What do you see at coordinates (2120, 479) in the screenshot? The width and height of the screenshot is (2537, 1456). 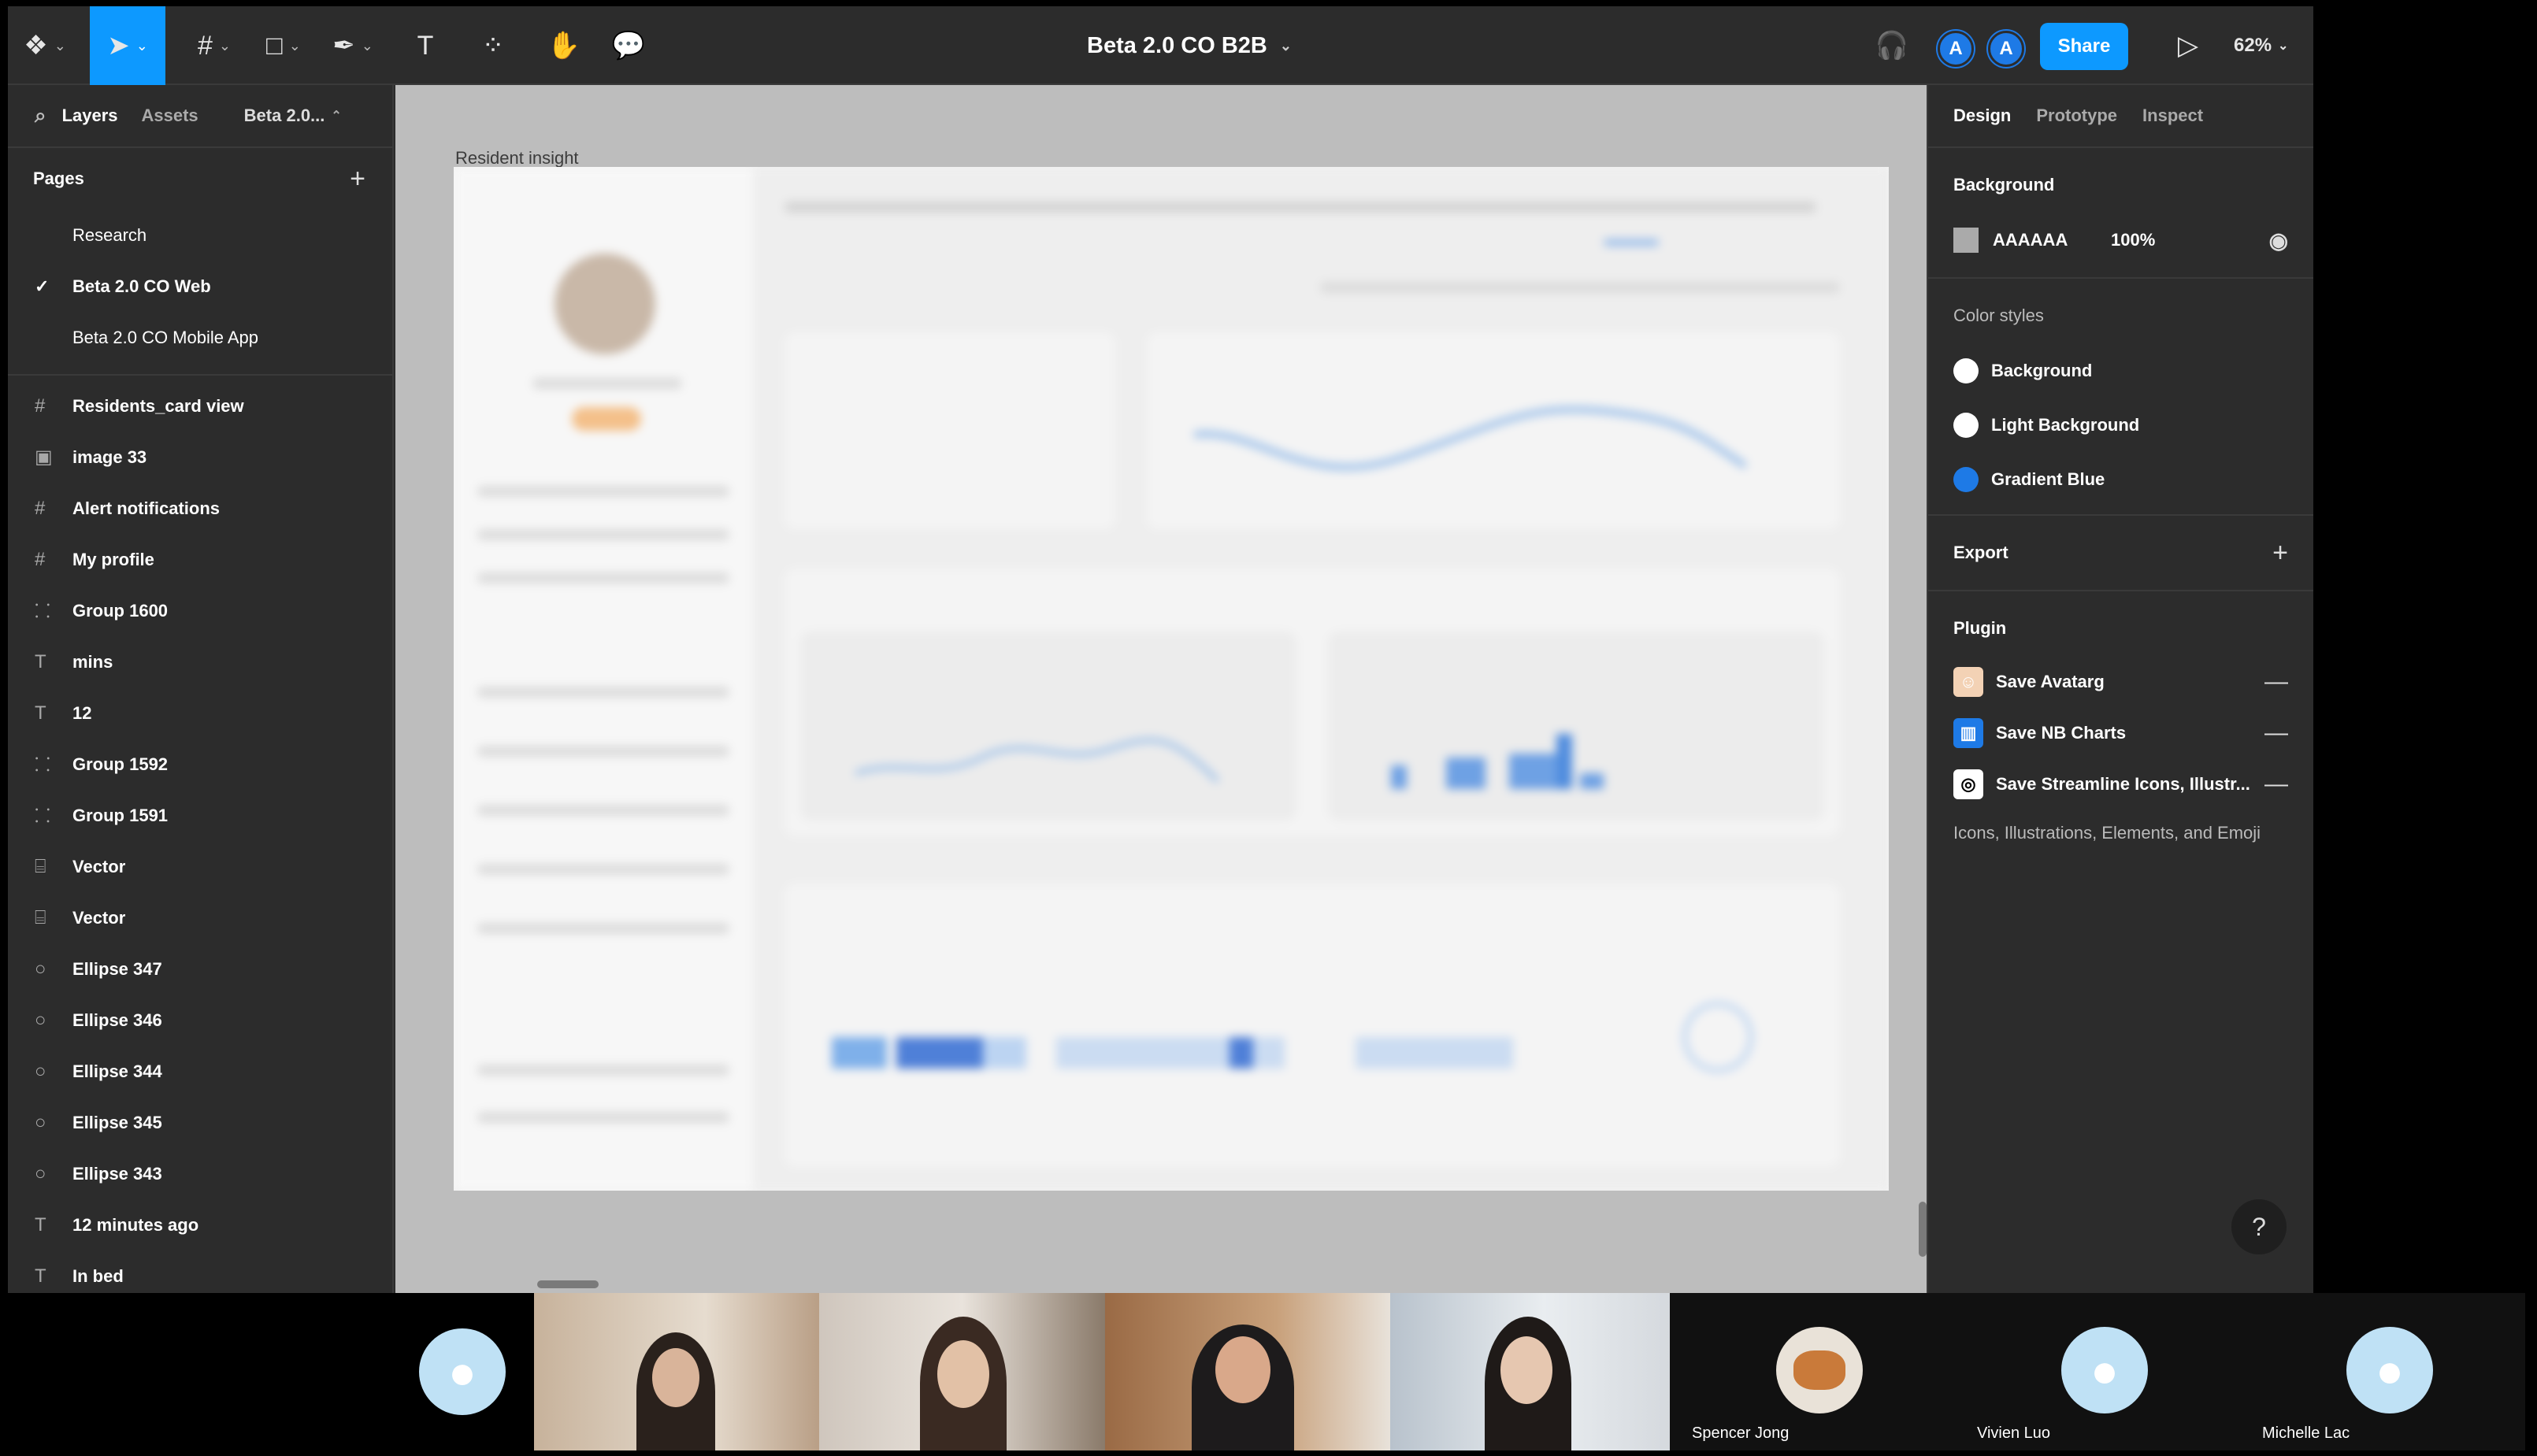 I see `color-style-item: Gradient Blue` at bounding box center [2120, 479].